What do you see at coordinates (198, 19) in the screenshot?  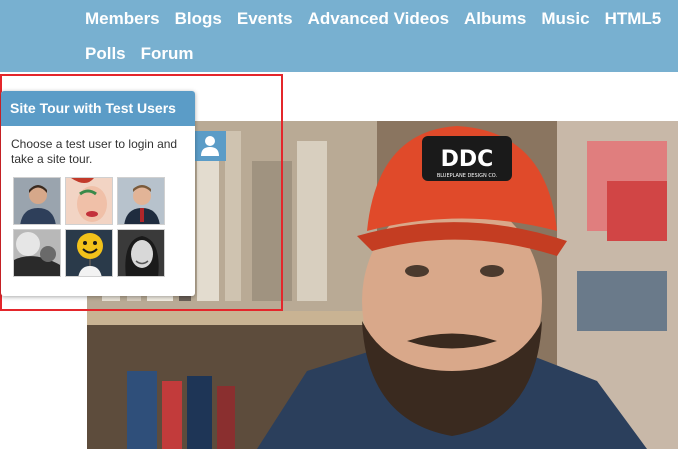 I see `nav-link-blogs: Blogs` at bounding box center [198, 19].